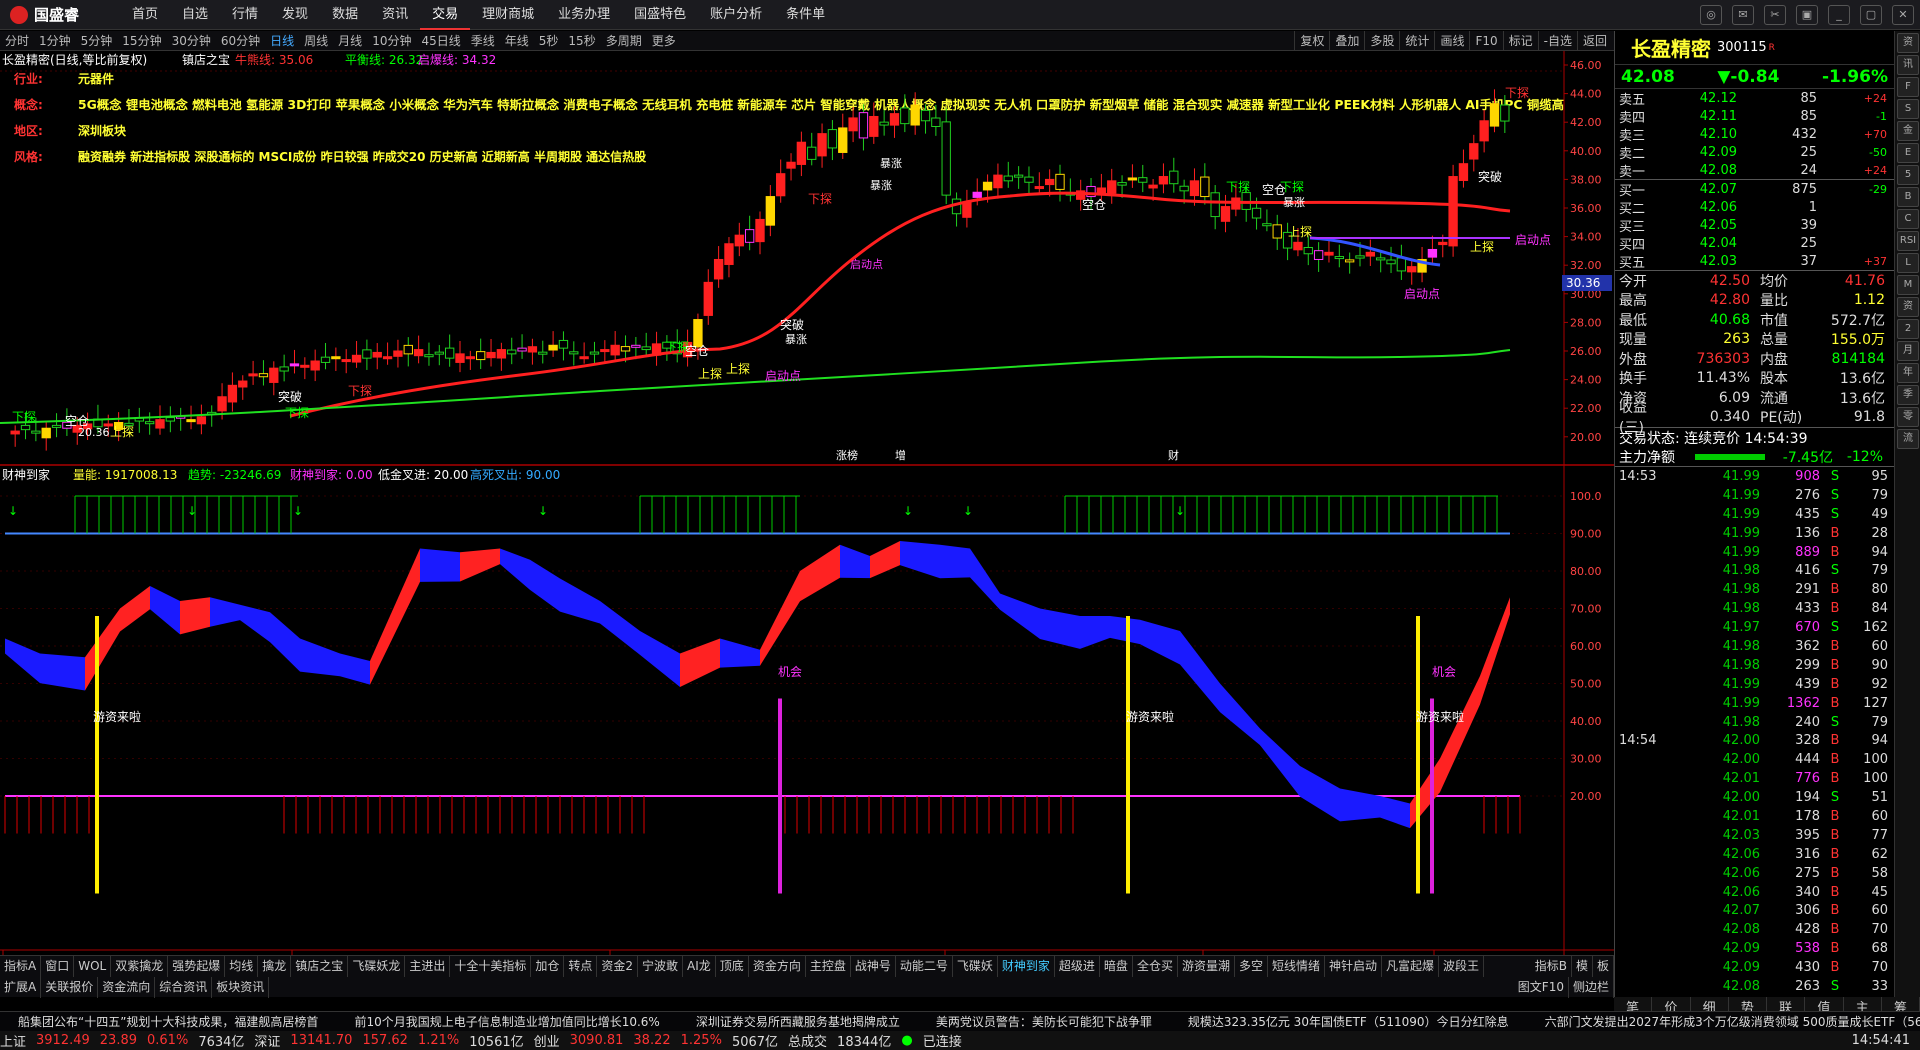 The height and width of the screenshot is (1050, 1920). Describe the element at coordinates (1908, 65) in the screenshot. I see `side-icon: 讯` at that location.